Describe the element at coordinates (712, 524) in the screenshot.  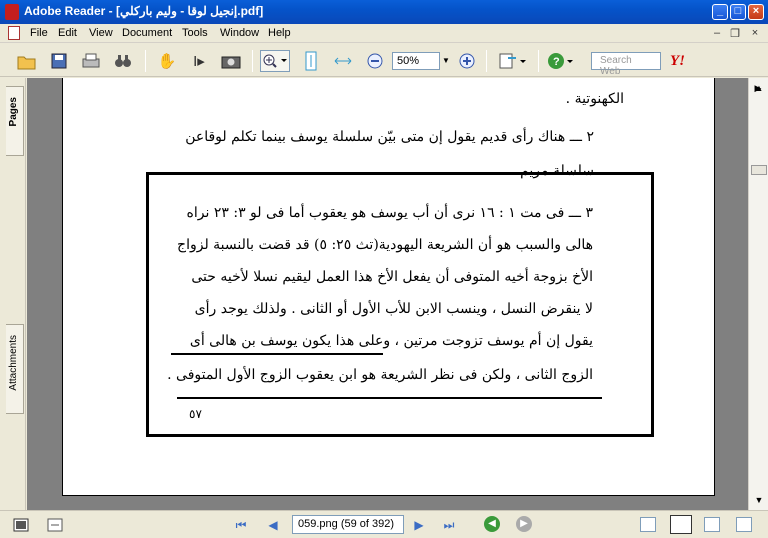
I see `facing-layout-icon` at that location.